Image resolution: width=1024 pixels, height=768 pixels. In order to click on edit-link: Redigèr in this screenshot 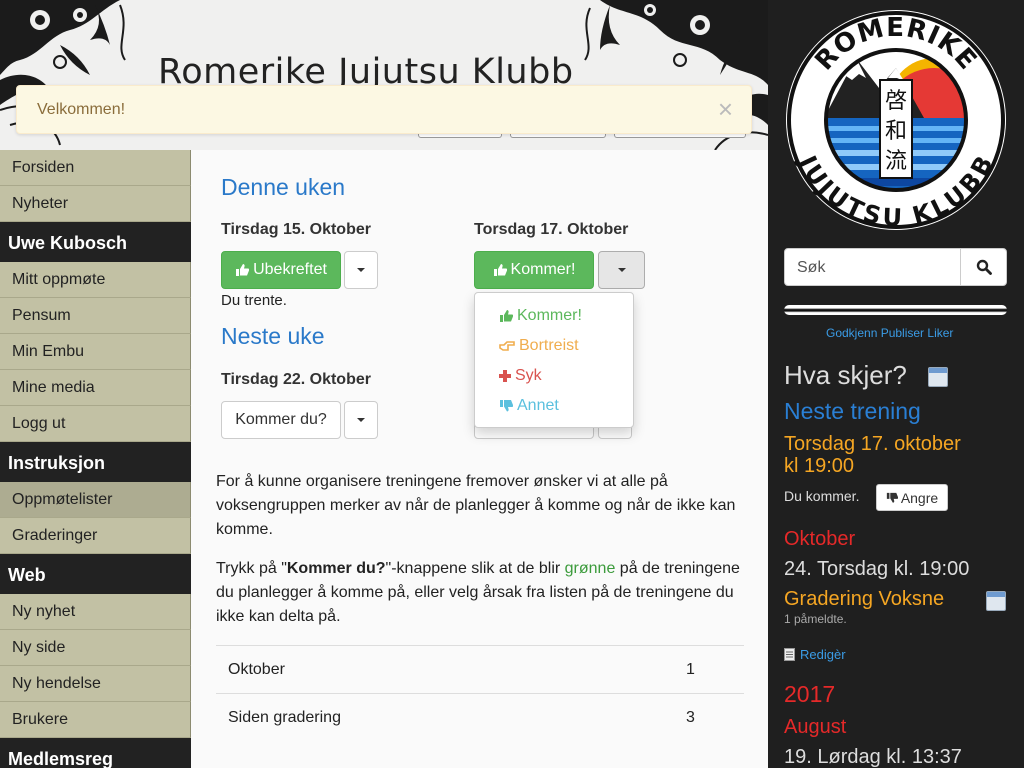, I will do `click(815, 654)`.